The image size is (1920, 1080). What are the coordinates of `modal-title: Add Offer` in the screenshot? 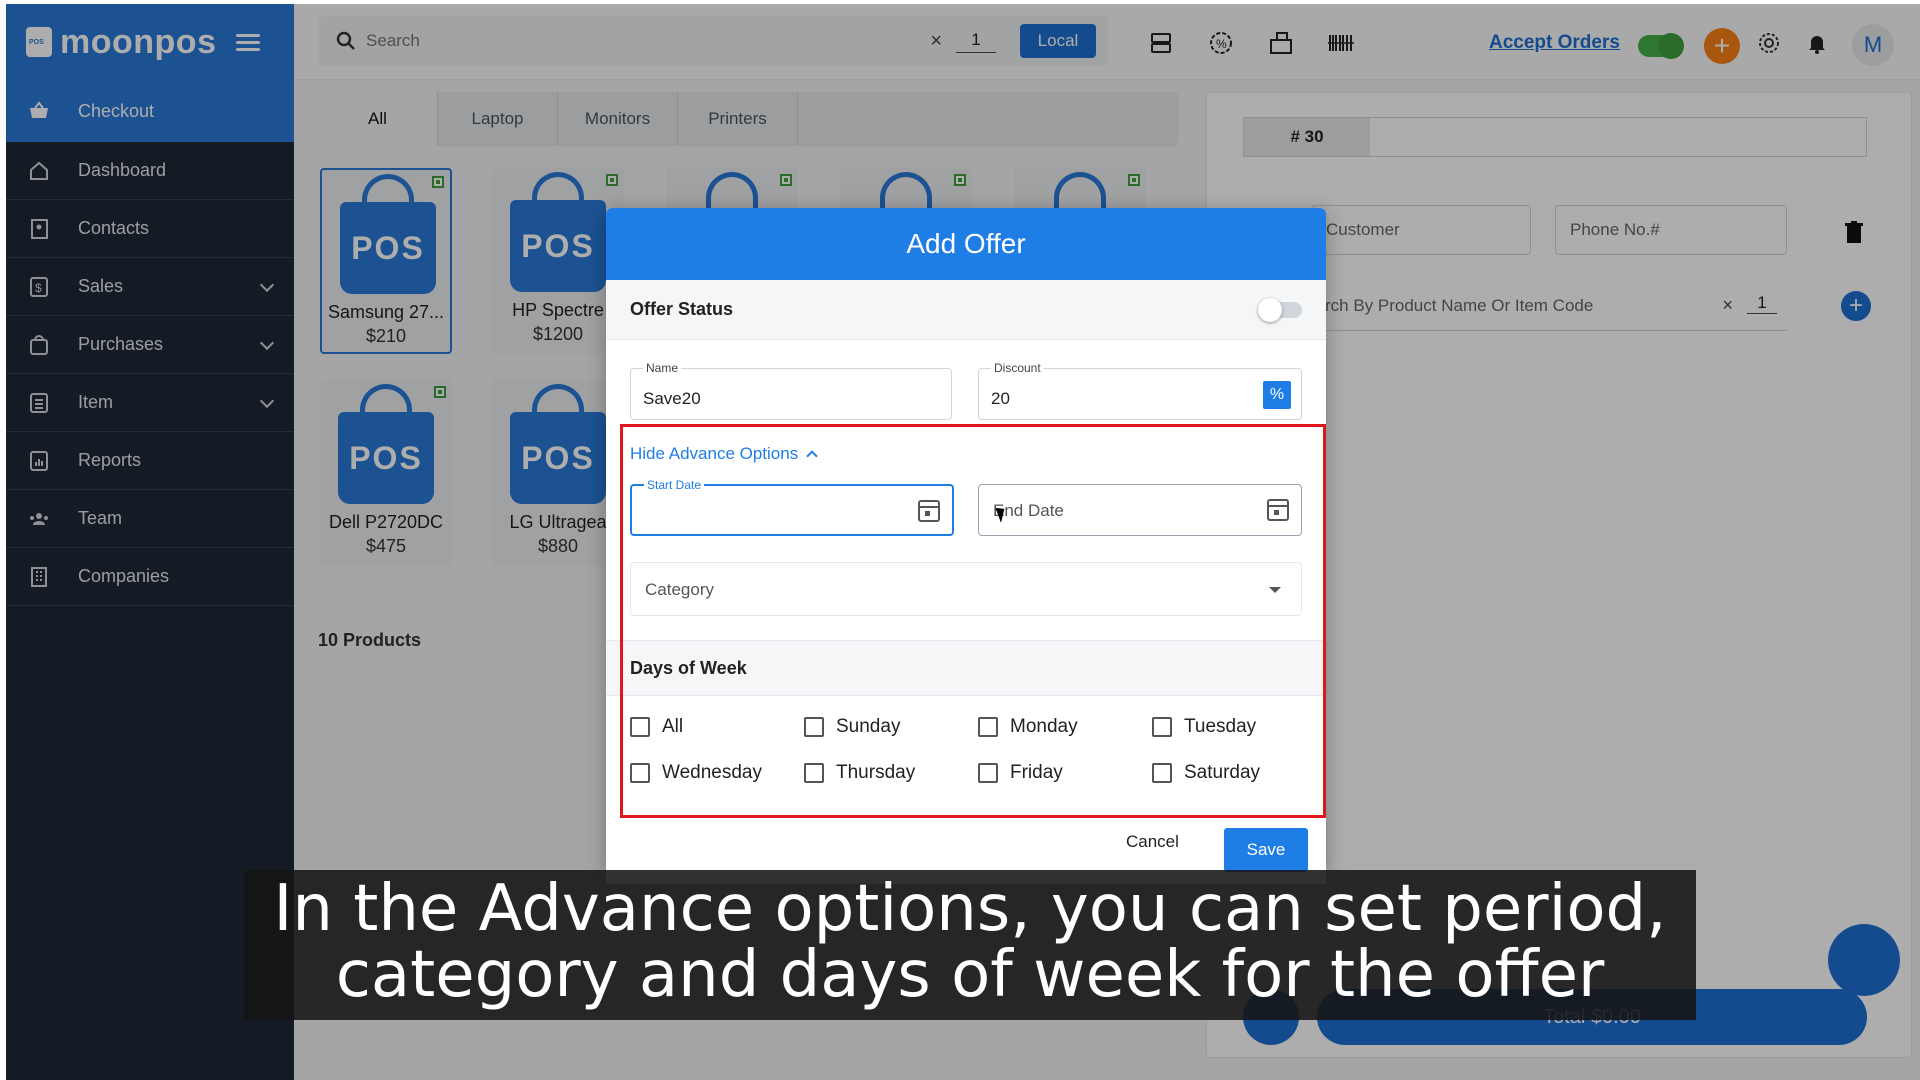 It's located at (966, 244).